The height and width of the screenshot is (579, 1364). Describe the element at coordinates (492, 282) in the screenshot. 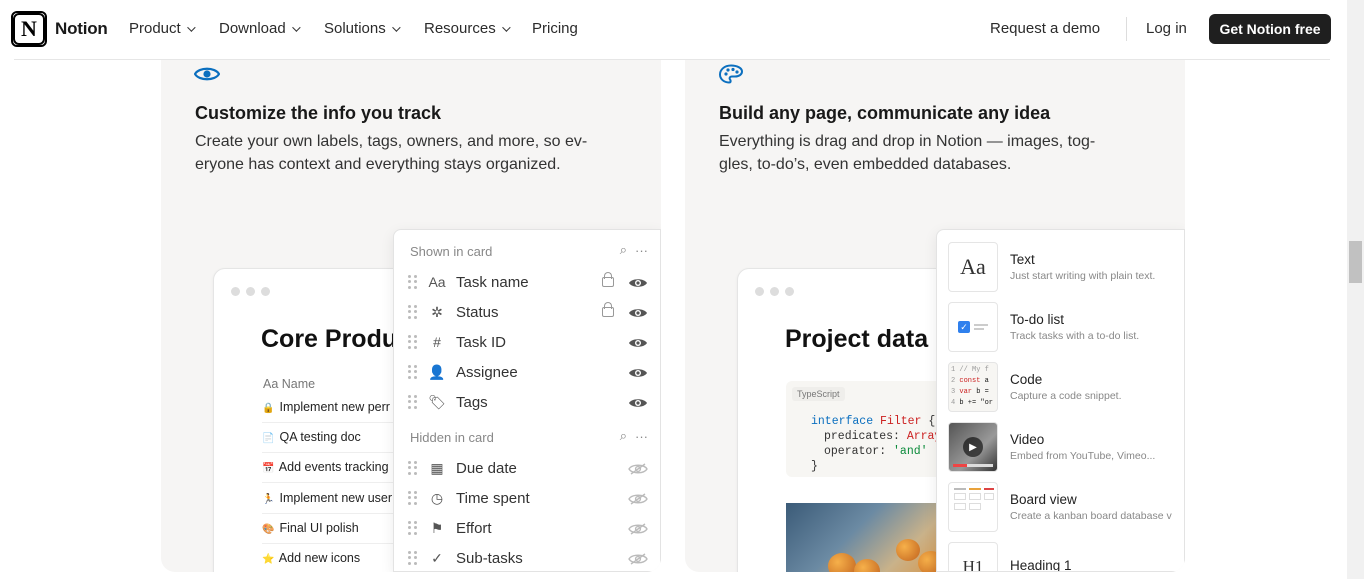

I see `property-label: Task name` at that location.